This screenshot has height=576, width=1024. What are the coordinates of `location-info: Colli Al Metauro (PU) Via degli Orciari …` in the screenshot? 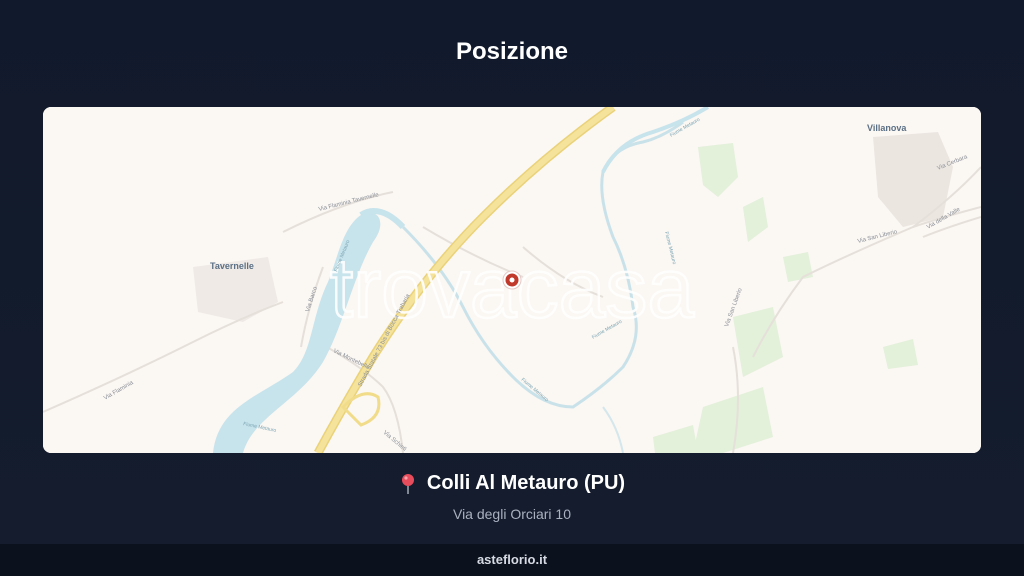 It's located at (512, 497).